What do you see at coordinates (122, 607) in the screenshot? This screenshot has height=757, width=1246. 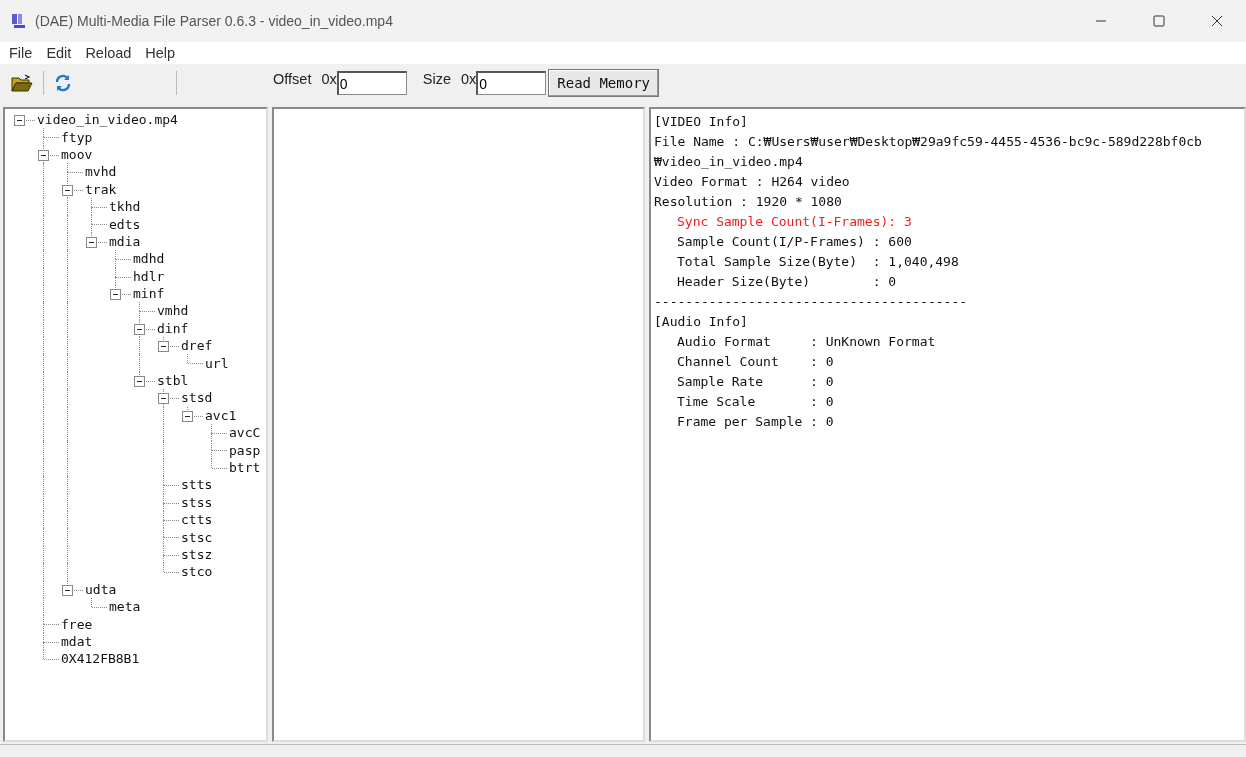 I see `tree-item: meta` at bounding box center [122, 607].